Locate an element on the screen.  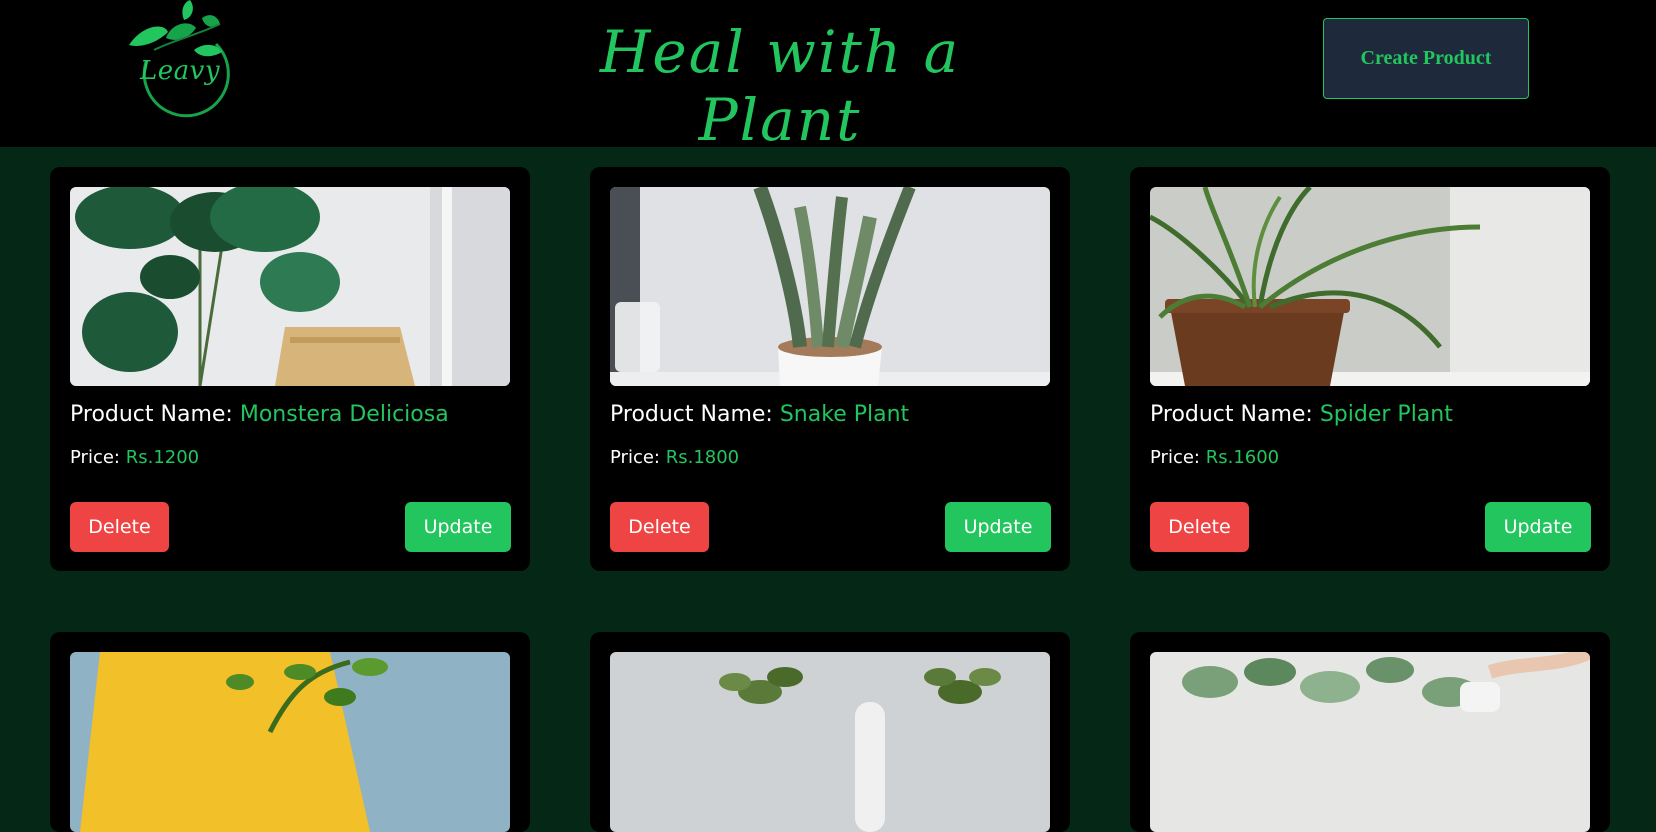
product-price: Price: Rs.1800 is located at coordinates (674, 457).